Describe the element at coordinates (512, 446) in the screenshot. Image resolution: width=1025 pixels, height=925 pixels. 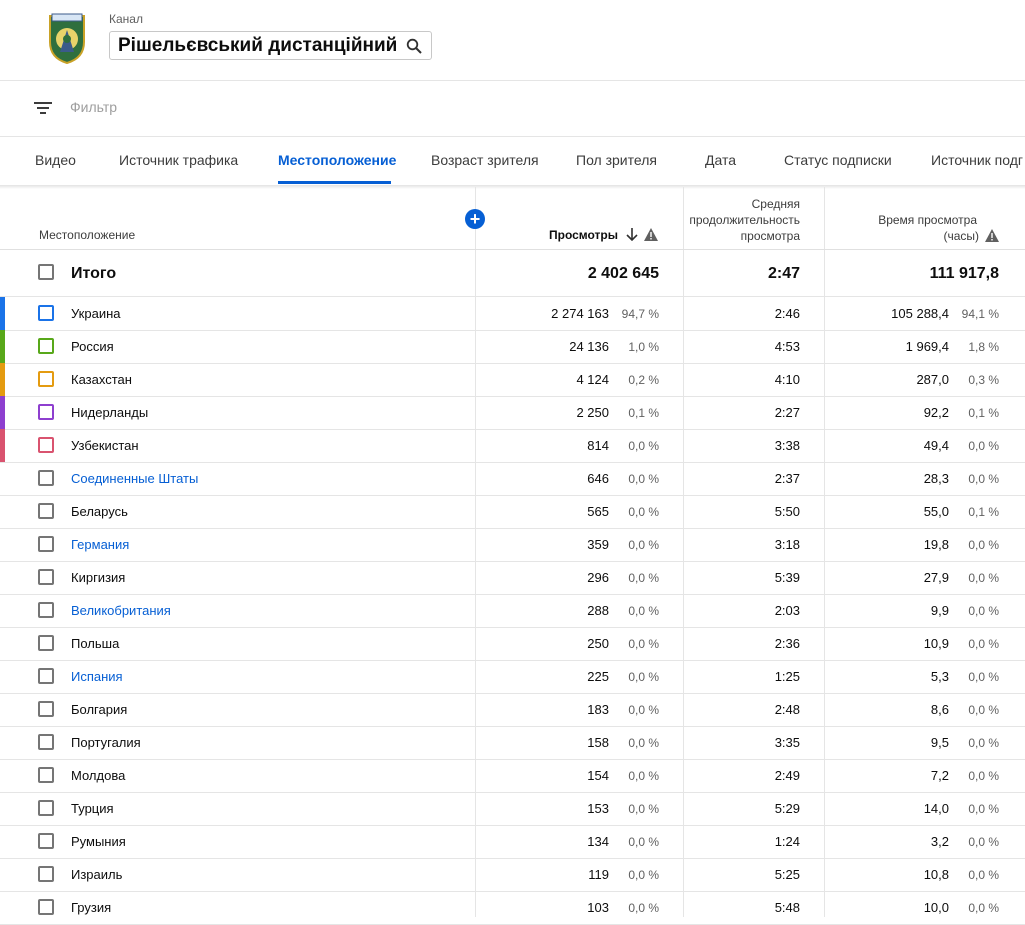
I see `table-row: Узбекистан 814 0,0 % 3:38 49,4 0,0 %` at that location.